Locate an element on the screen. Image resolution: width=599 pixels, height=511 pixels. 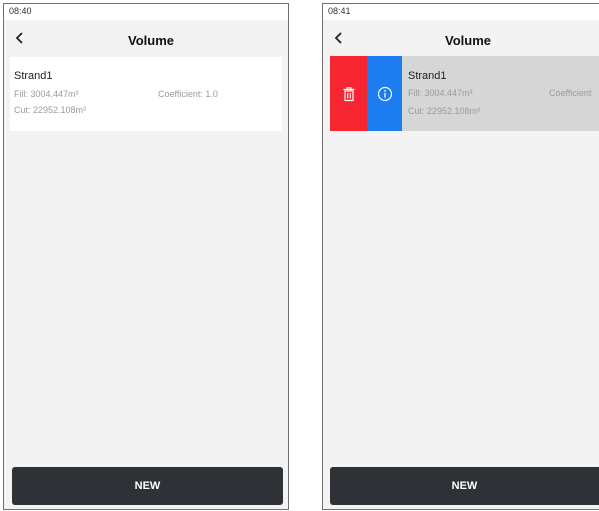
delete-button is located at coordinates (348, 93).